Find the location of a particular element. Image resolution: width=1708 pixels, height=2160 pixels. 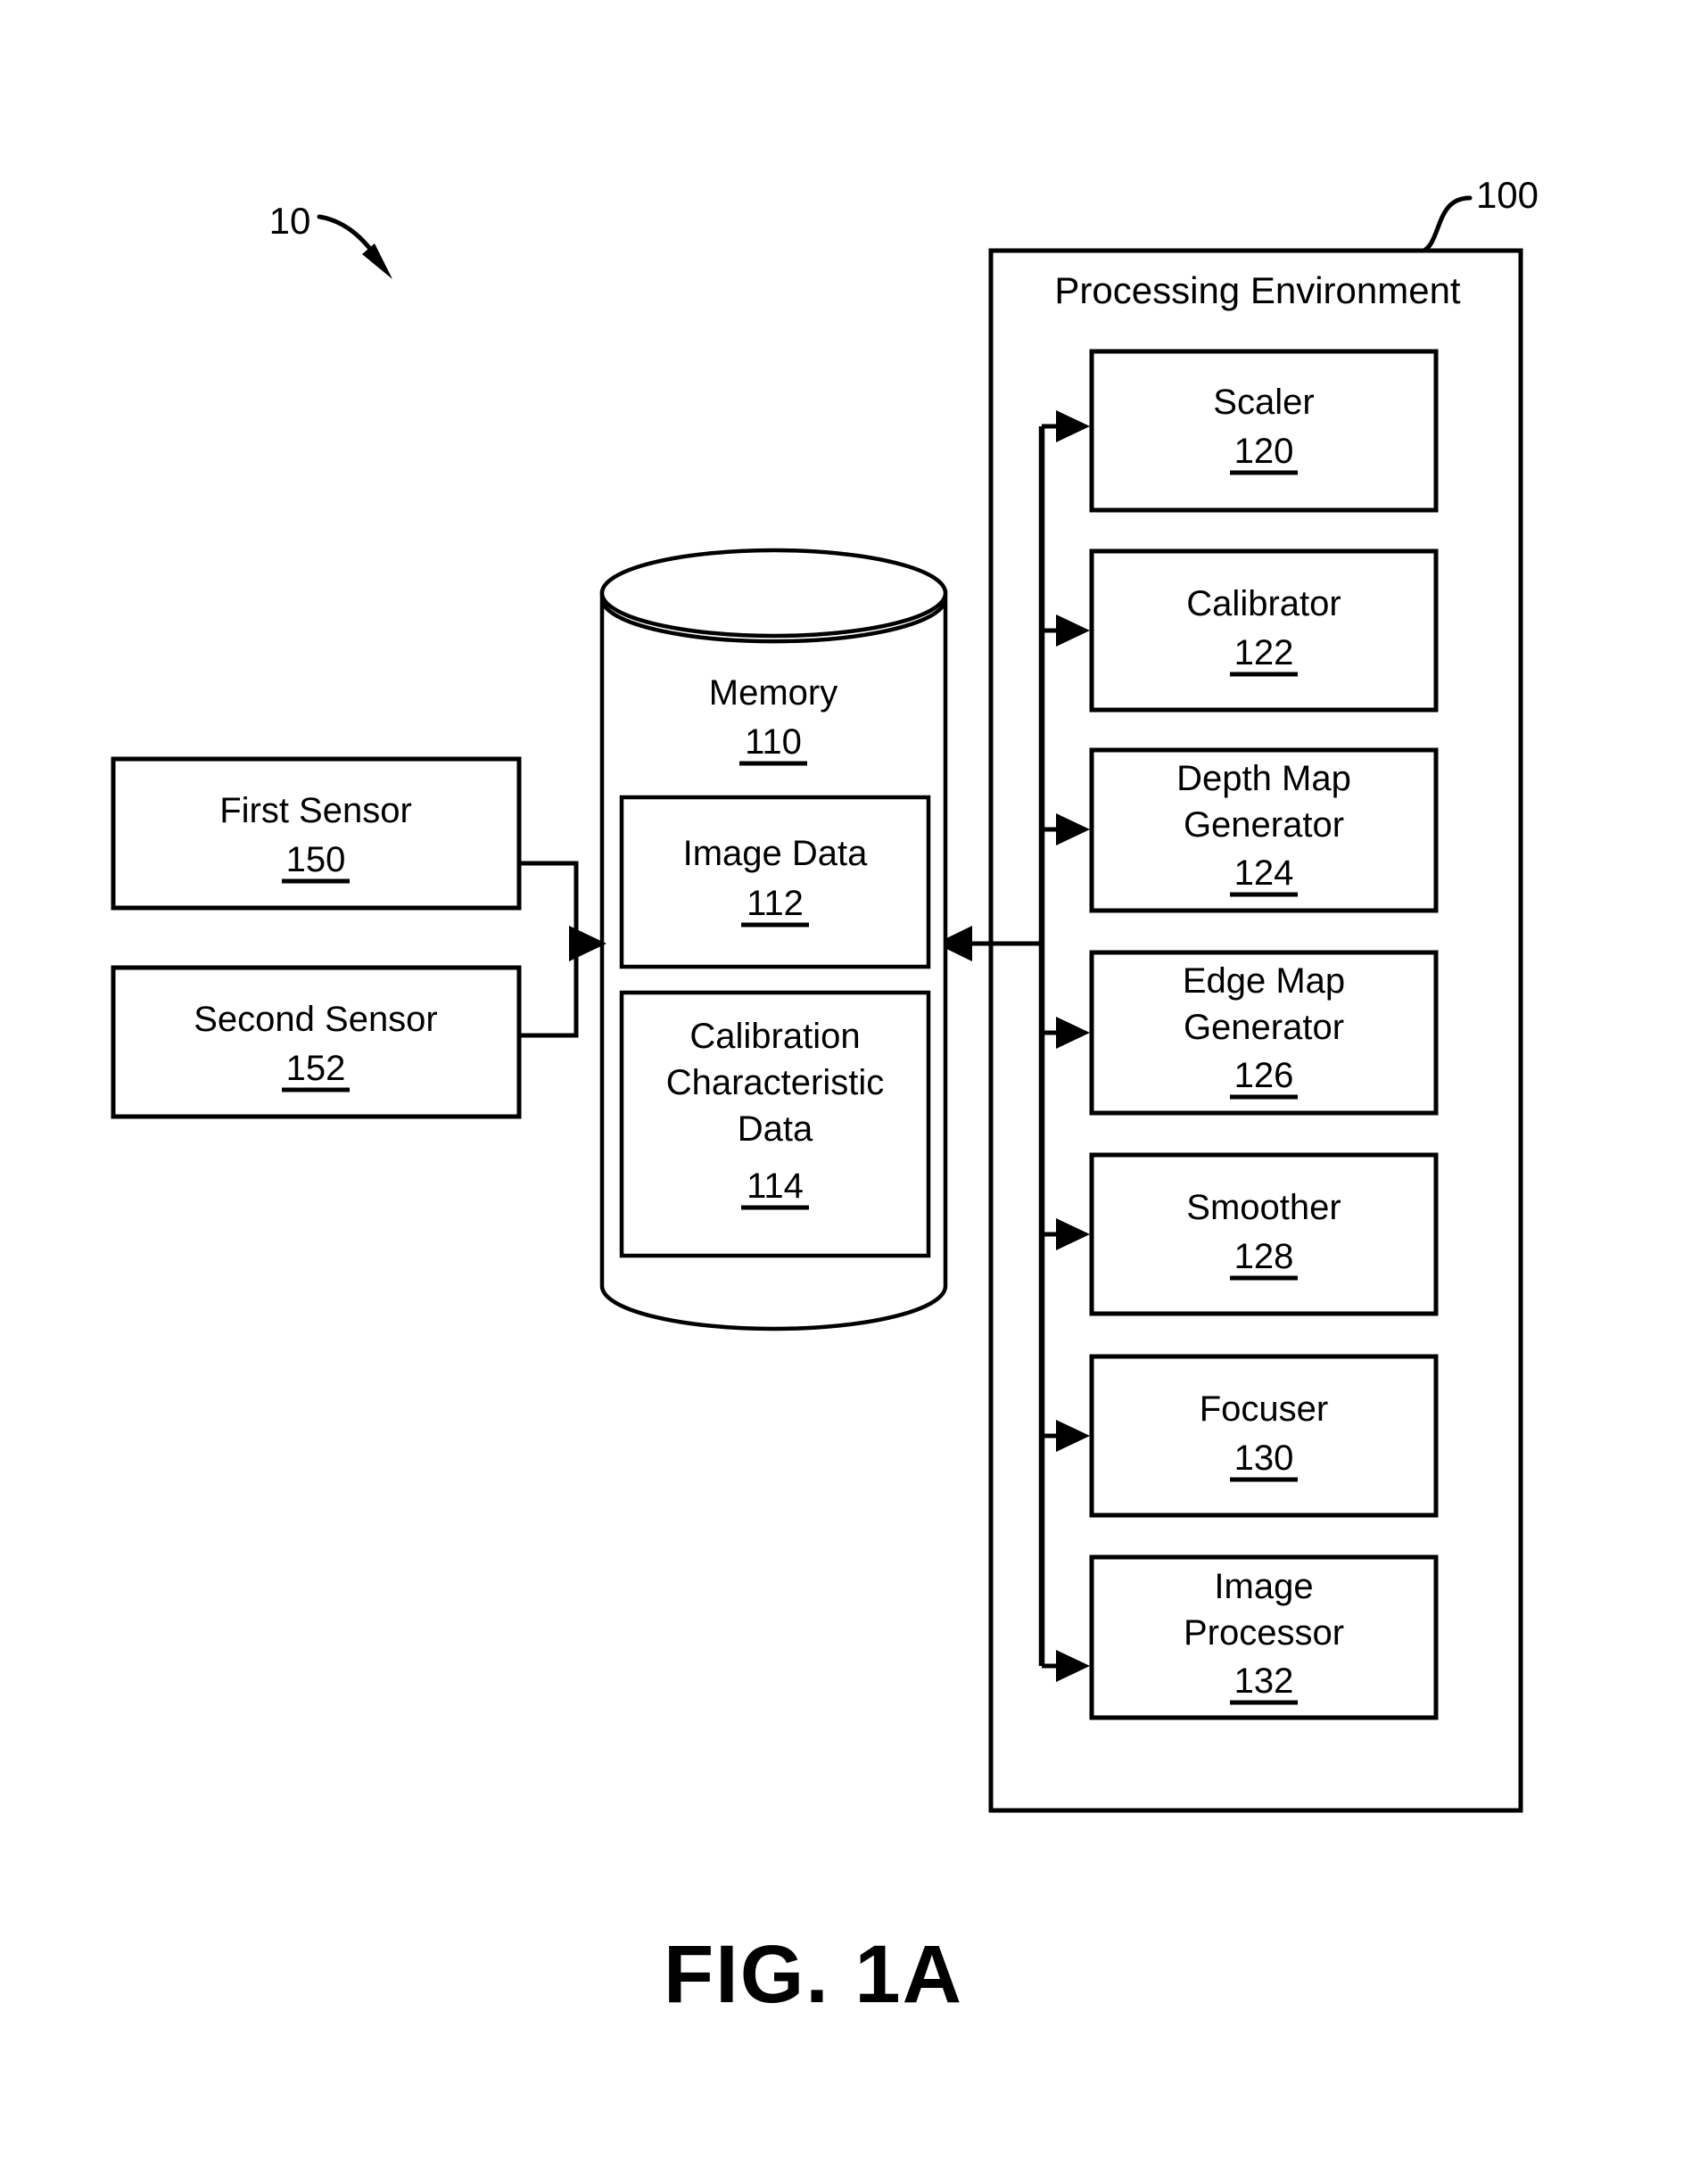

module-depth-map-generator-label-line1: Depth Map is located at coordinates (1264, 778).